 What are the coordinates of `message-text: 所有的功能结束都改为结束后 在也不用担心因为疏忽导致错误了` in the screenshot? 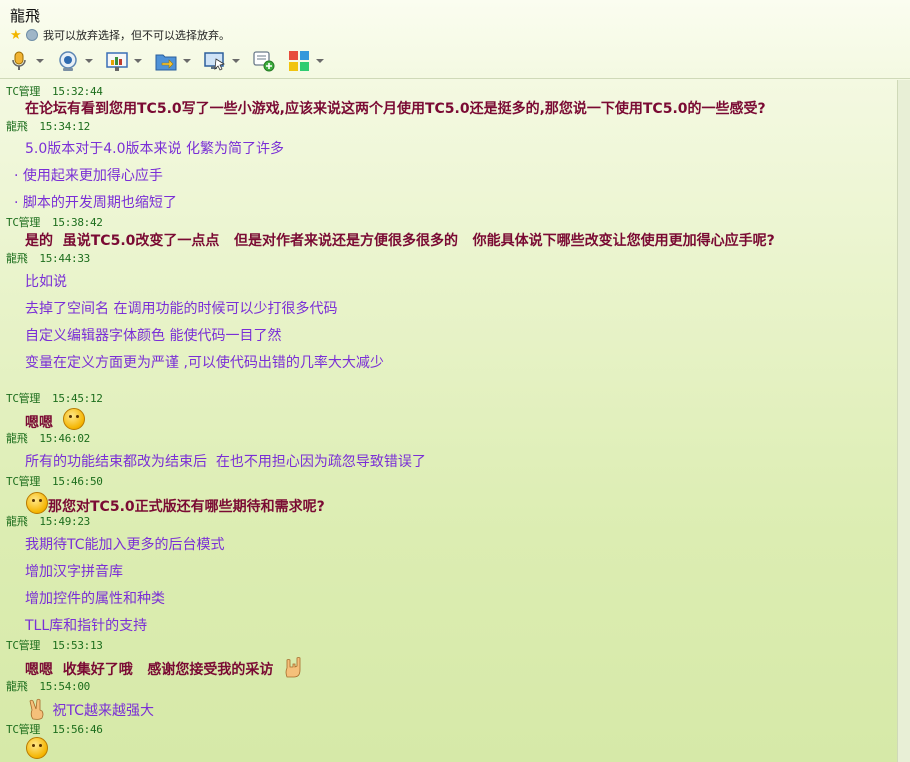 It's located at (225, 462).